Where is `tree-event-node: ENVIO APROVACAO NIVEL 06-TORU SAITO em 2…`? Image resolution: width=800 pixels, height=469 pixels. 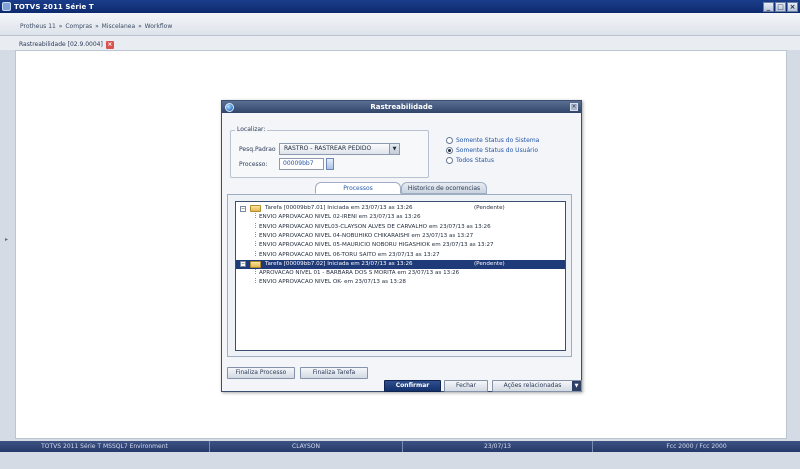
tree-event-node: ENVIO APROVACAO NIVEL 06-TORU SAITO em 2… is located at coordinates (400, 255).